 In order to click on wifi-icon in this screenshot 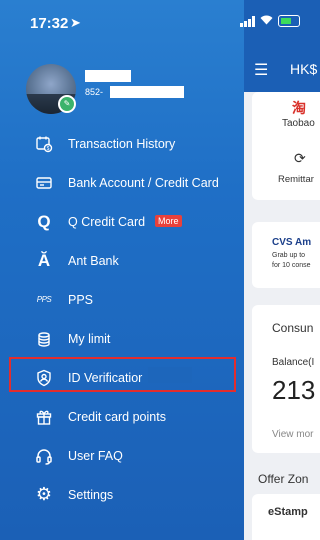, I will do `click(266, 21)`.